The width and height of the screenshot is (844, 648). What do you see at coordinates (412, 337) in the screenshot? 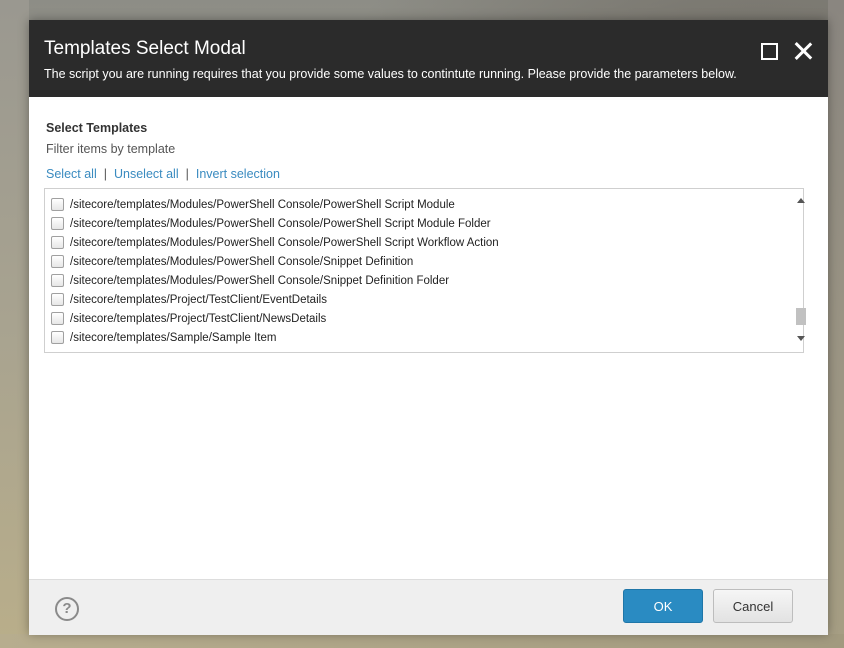
I see `list-item: /sitecore/templates/Sample/Sample Item` at bounding box center [412, 337].